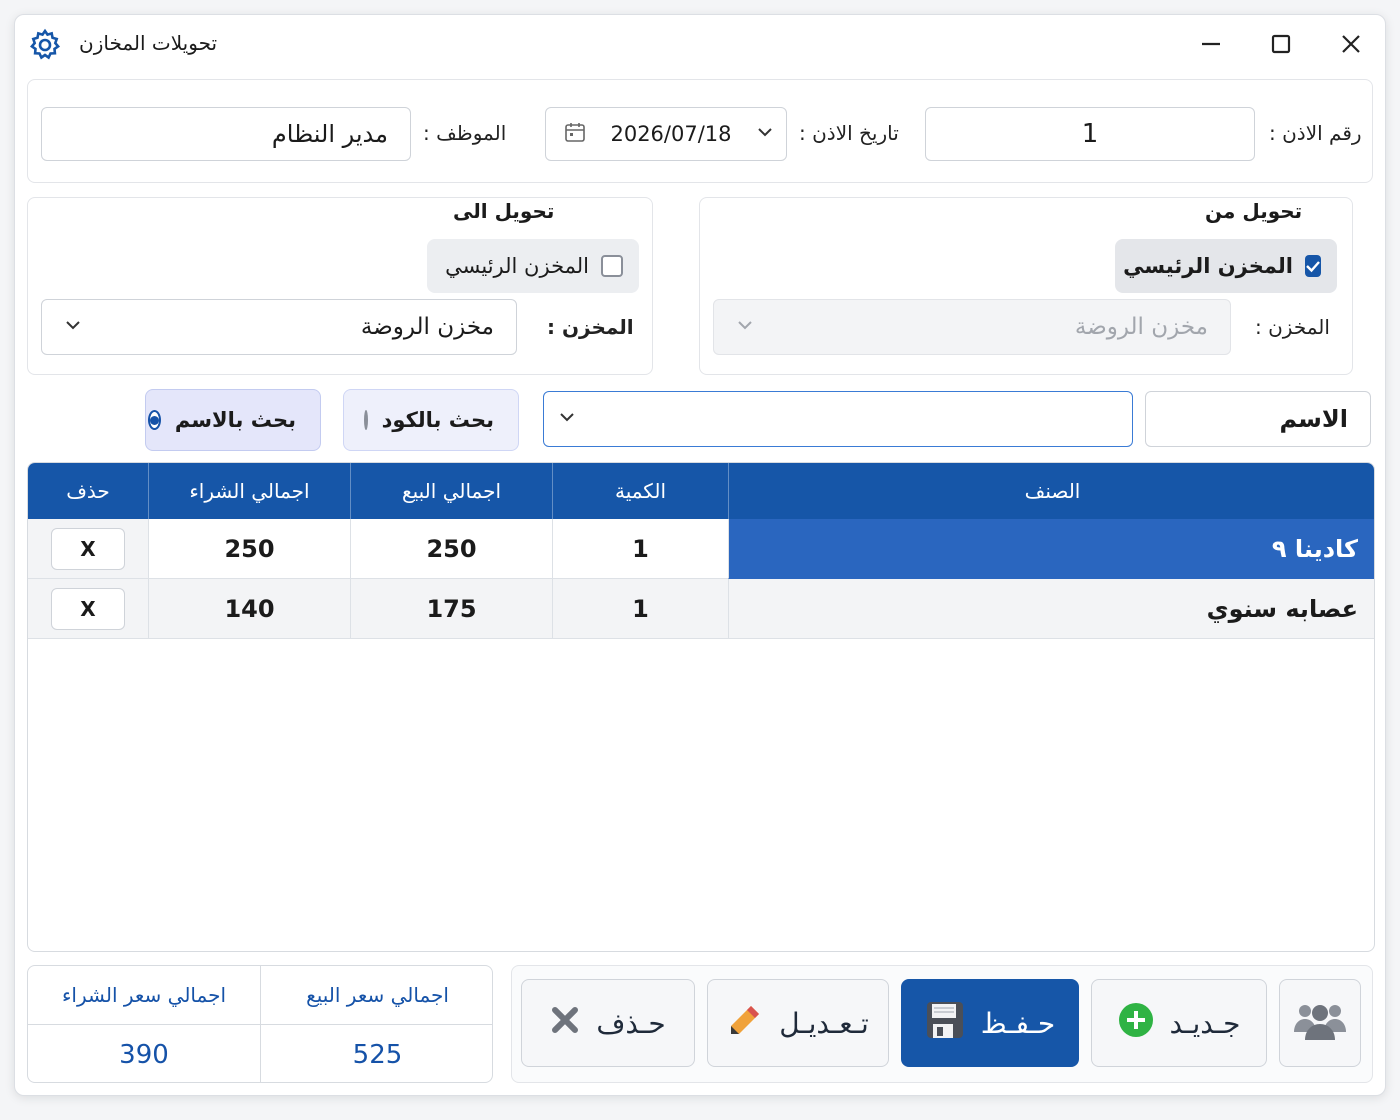 Image resolution: width=1400 pixels, height=1120 pixels. I want to click on transfer-to-store-value: مخزن الروضة, so click(427, 327).